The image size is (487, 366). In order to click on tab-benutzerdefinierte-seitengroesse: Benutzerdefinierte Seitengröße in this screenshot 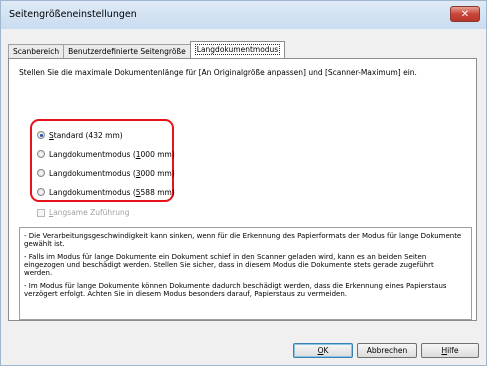, I will do `click(127, 51)`.